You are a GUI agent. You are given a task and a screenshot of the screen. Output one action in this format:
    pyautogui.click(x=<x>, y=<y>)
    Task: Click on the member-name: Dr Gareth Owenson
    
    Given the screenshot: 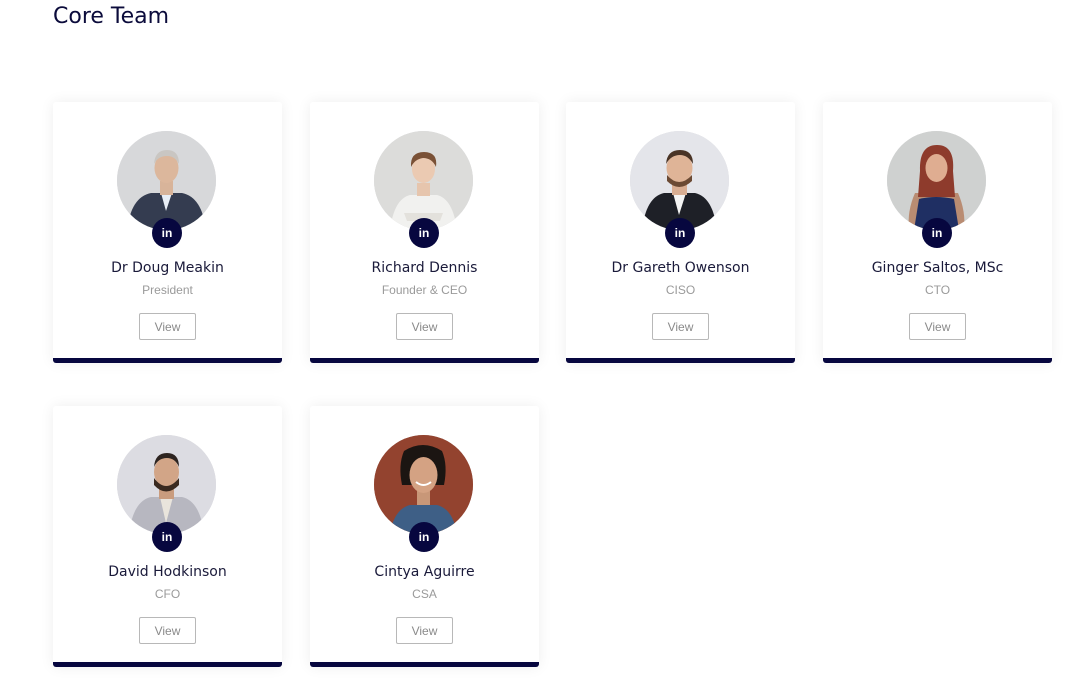 What is the action you would take?
    pyautogui.click(x=680, y=268)
    